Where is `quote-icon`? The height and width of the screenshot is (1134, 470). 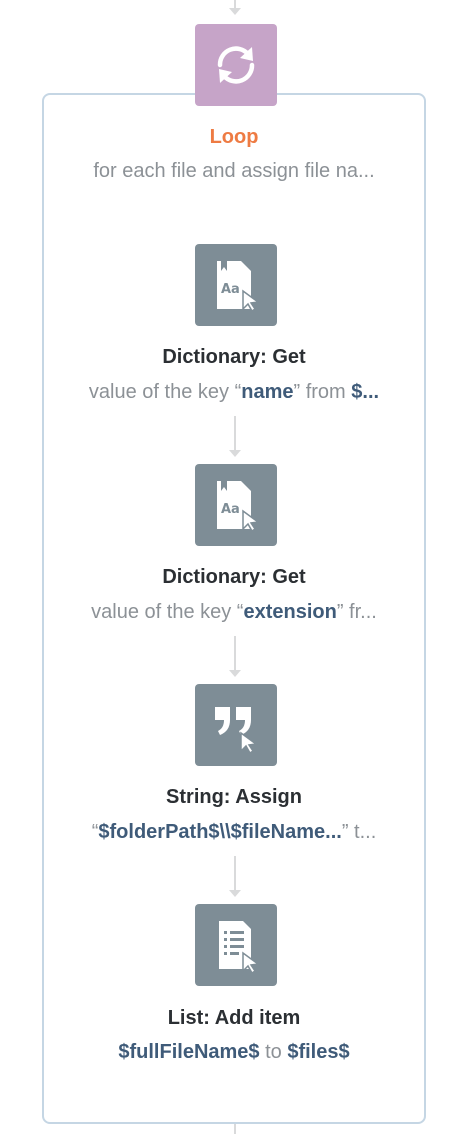
quote-icon is located at coordinates (236, 730).